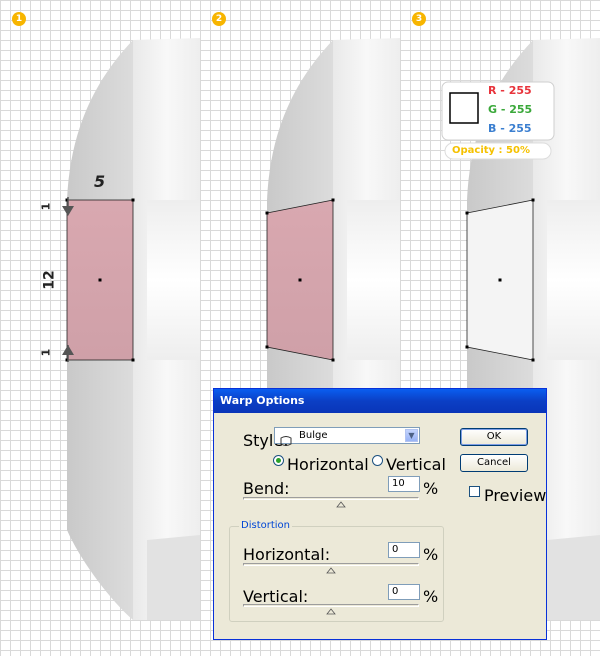 The image size is (600, 656). What do you see at coordinates (464, 108) in the screenshot?
I see `color-swatch` at bounding box center [464, 108].